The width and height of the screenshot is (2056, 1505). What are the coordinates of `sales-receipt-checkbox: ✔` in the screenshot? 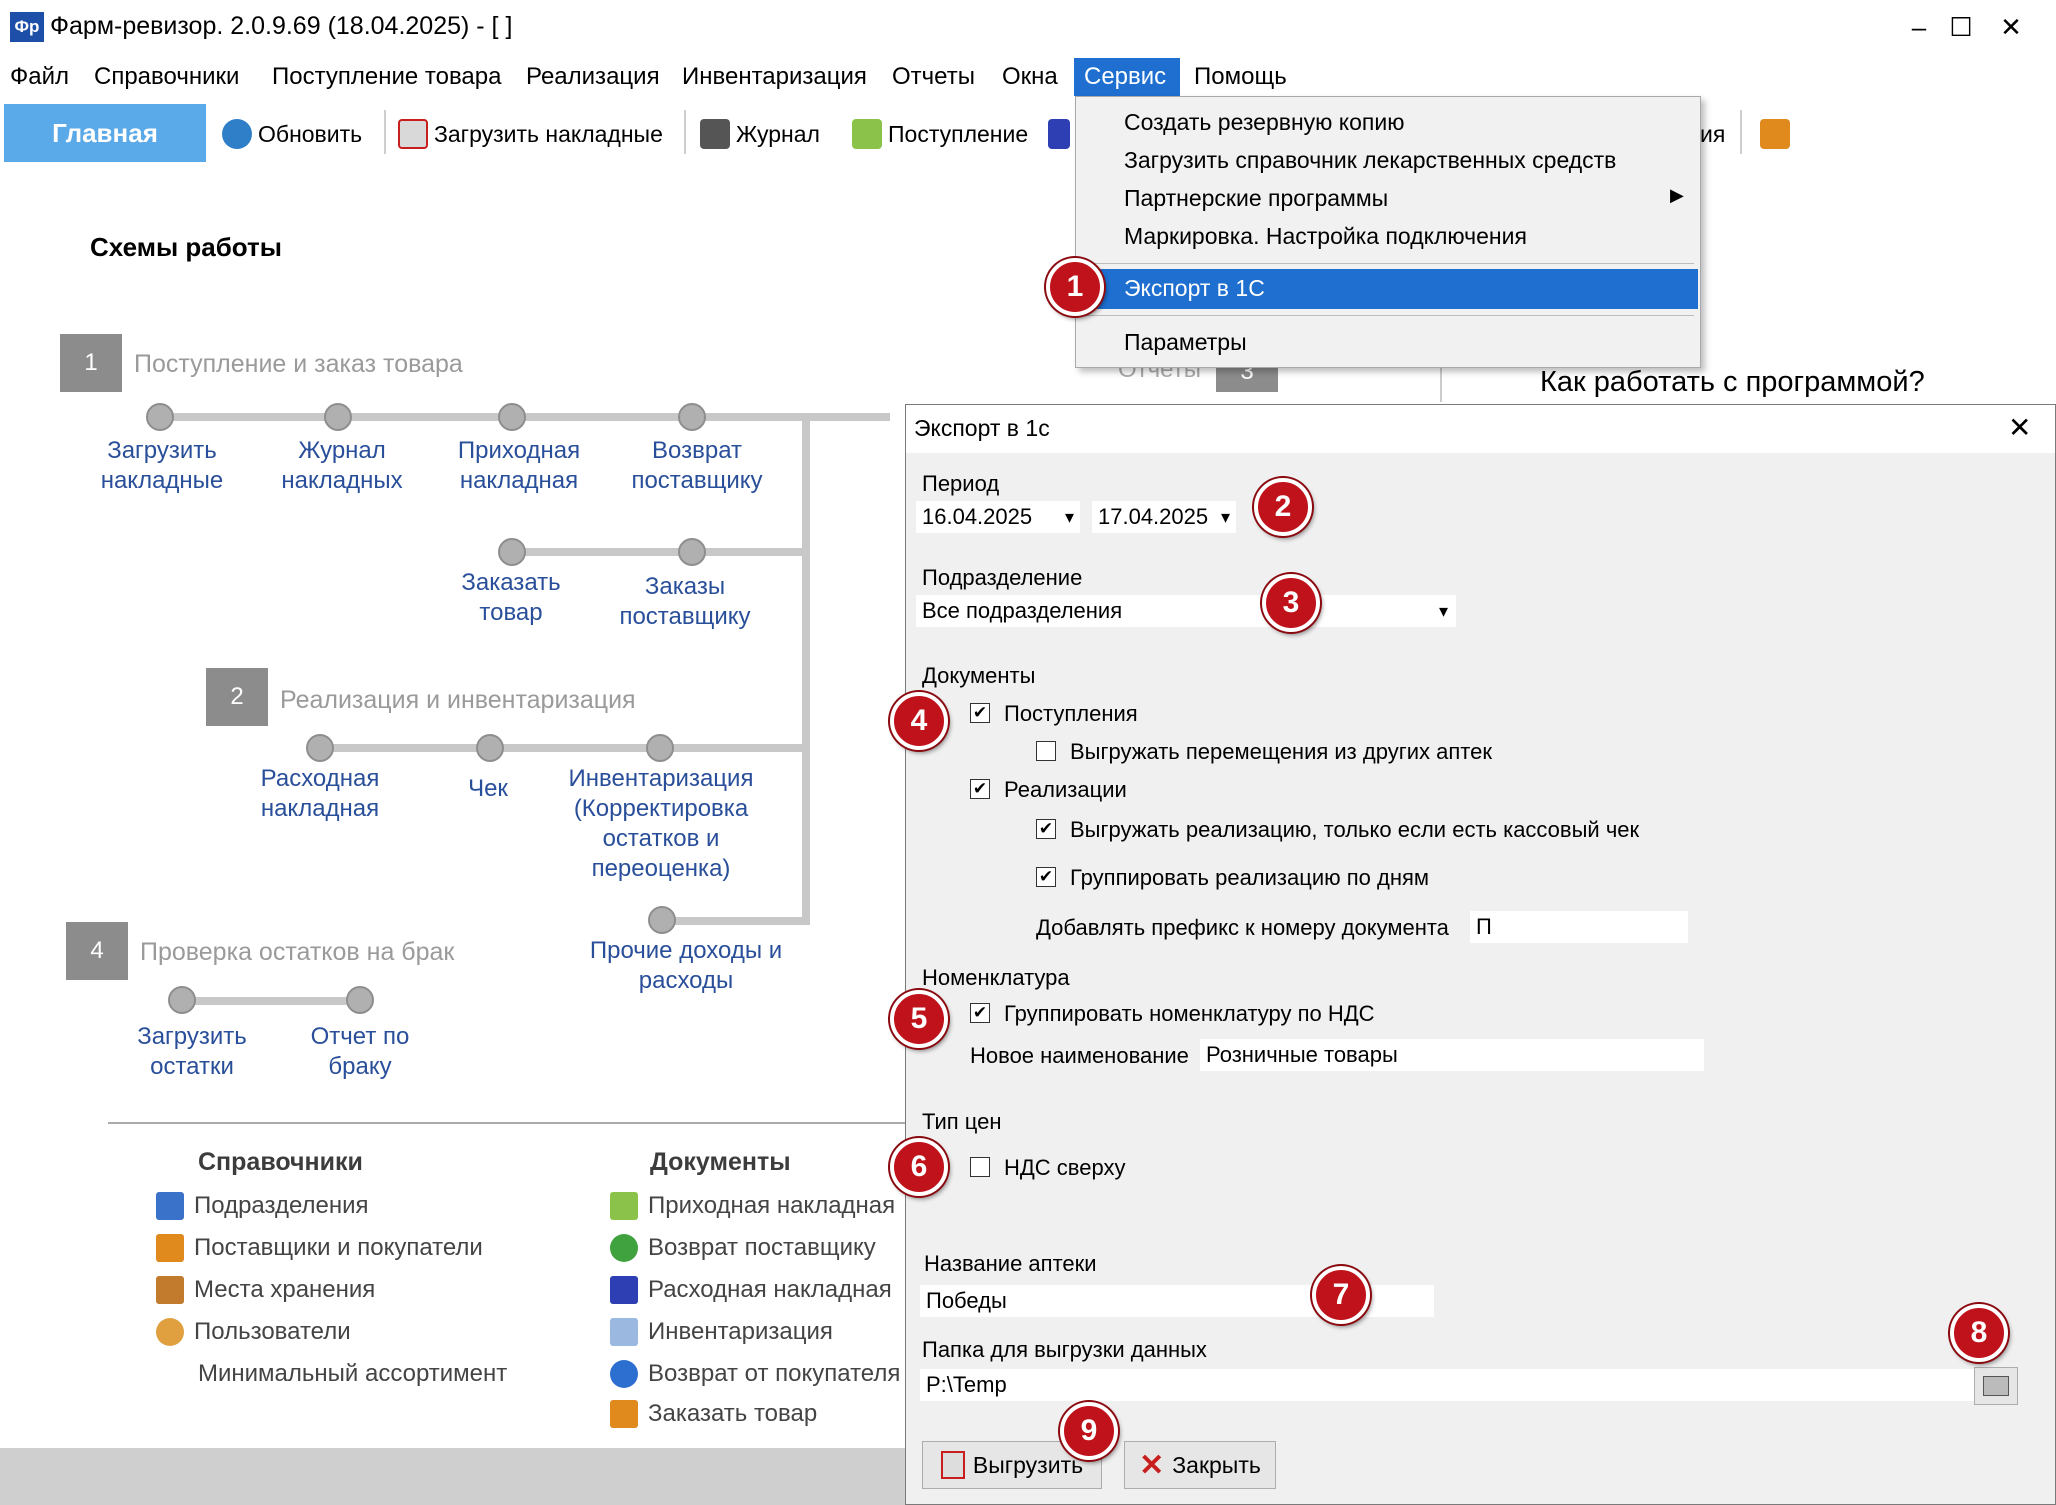 It's located at (1046, 829).